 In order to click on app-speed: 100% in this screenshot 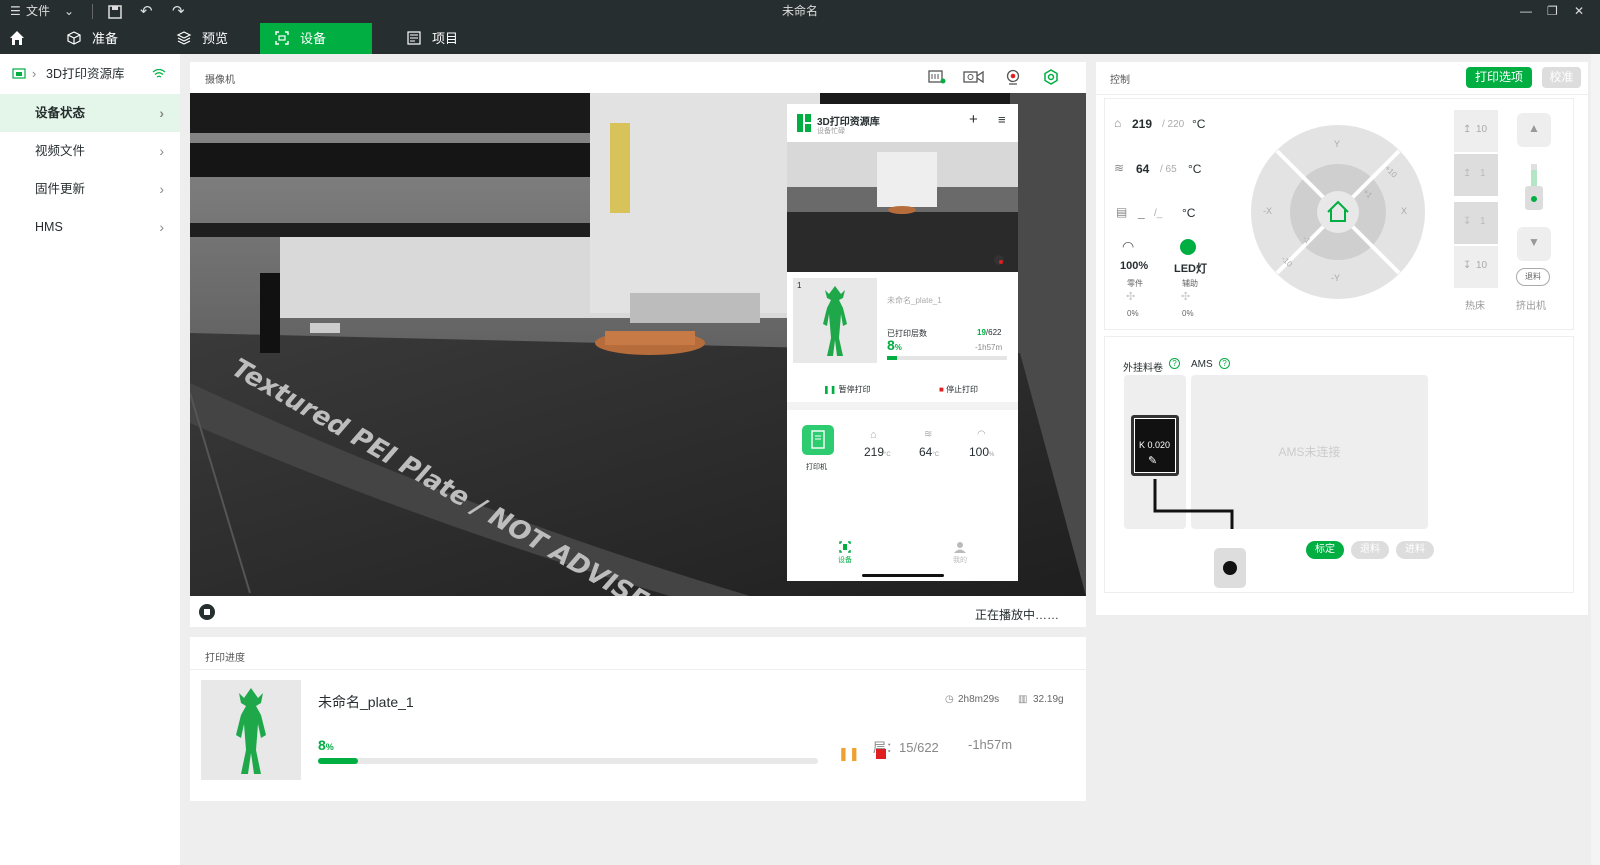, I will do `click(981, 452)`.